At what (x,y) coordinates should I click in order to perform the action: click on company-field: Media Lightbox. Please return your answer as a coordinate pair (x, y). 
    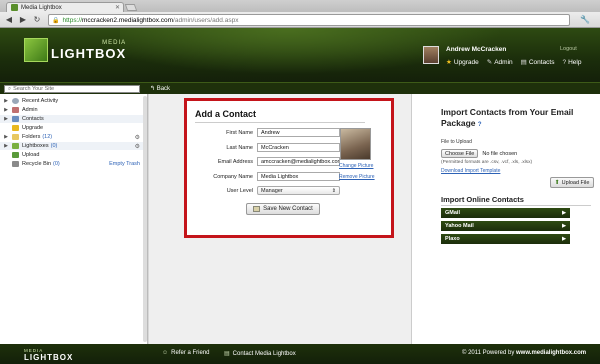
    Looking at the image, I should click on (298, 176).